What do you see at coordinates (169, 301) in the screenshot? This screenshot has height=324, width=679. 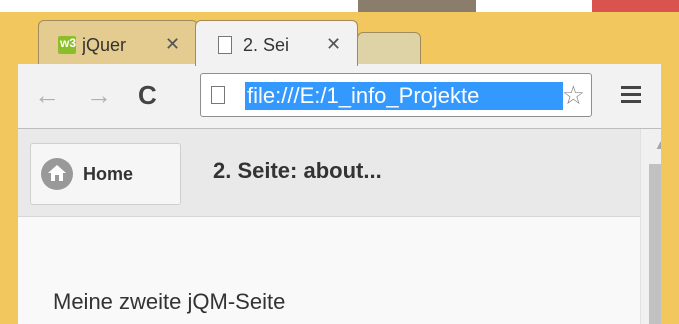 I see `body-text: Meine zweite jQM-Seite` at bounding box center [169, 301].